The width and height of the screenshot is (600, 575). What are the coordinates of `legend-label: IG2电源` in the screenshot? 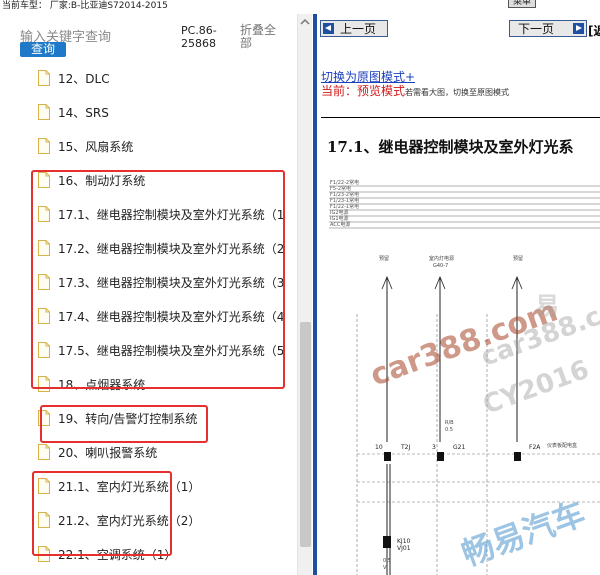 It's located at (339, 212).